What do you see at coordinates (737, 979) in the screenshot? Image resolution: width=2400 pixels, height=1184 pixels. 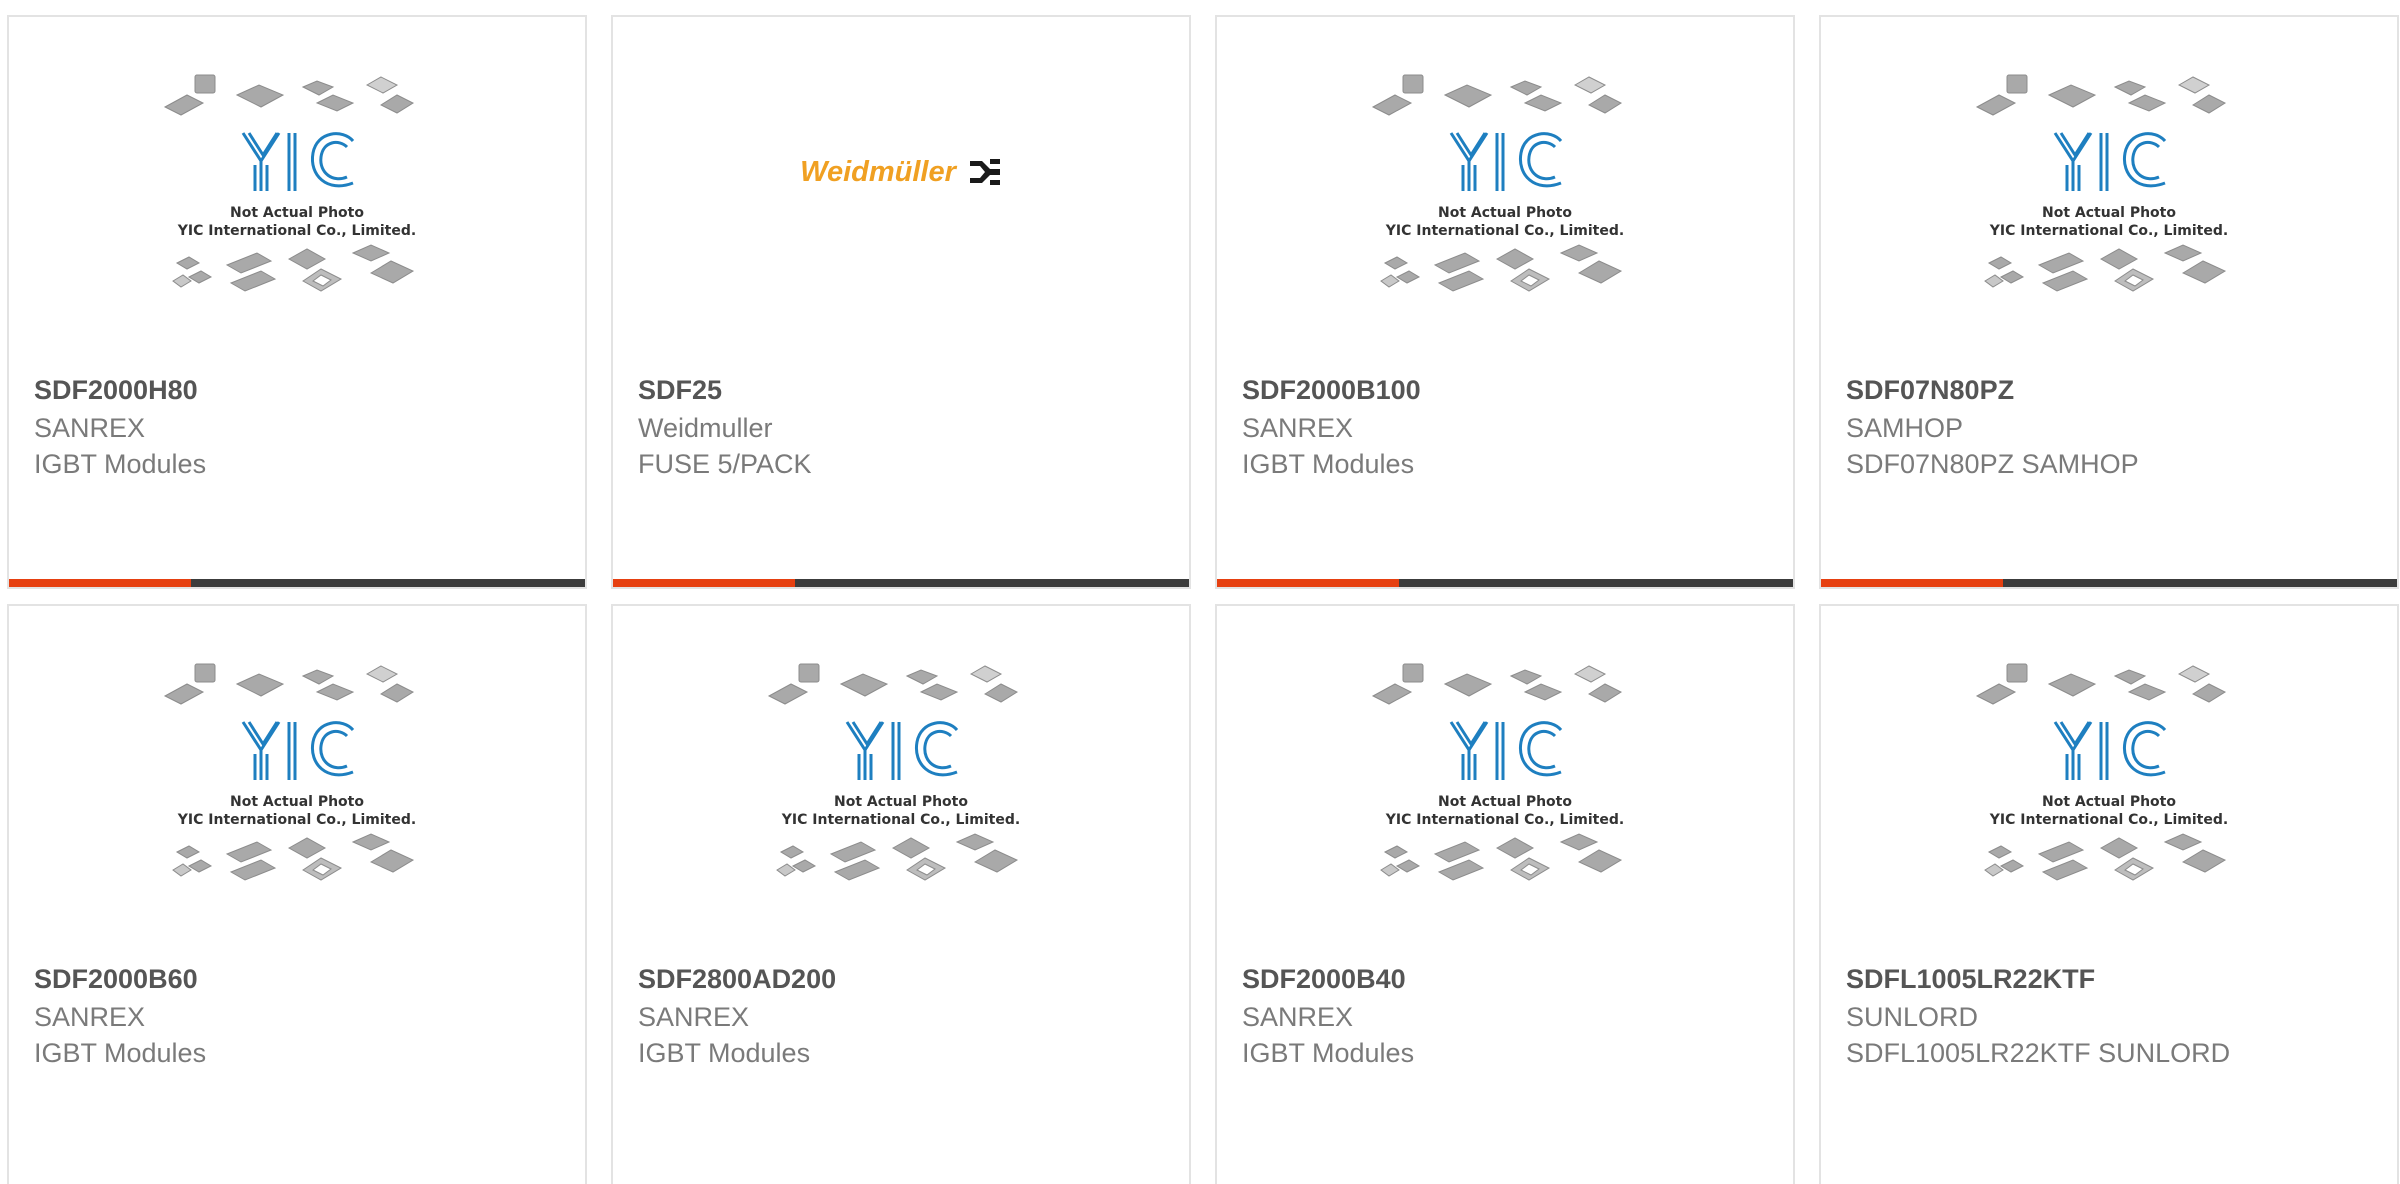 I see `part-number: SDF2800AD200` at bounding box center [737, 979].